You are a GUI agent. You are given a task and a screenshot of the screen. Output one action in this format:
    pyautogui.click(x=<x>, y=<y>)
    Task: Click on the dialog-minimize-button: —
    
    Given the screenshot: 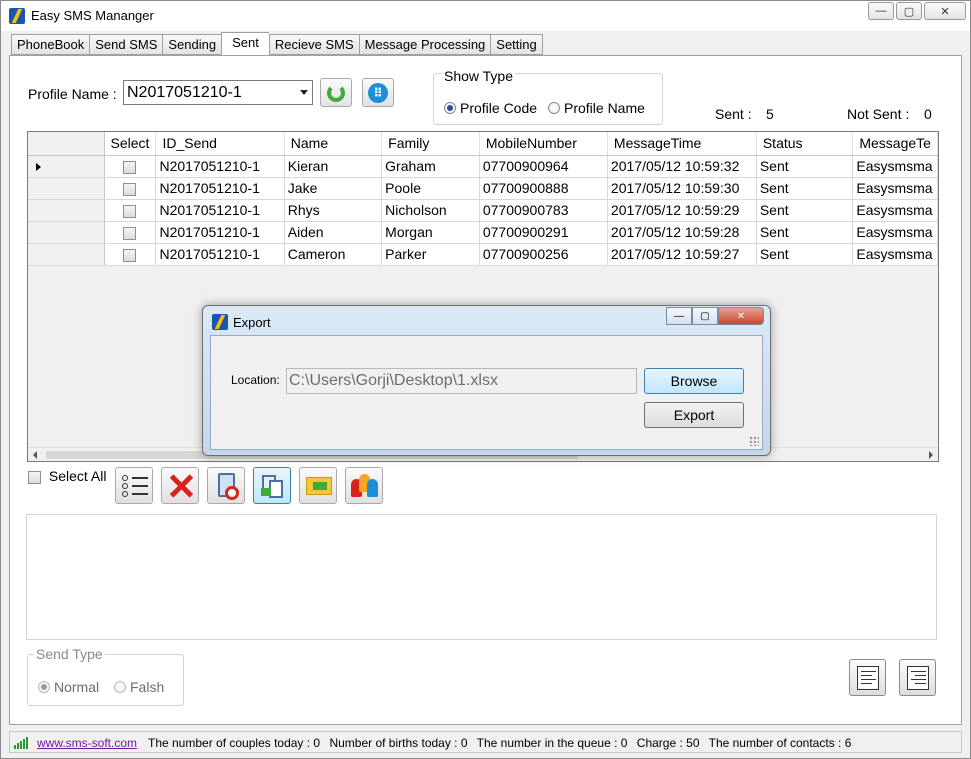 What is the action you would take?
    pyautogui.click(x=679, y=316)
    